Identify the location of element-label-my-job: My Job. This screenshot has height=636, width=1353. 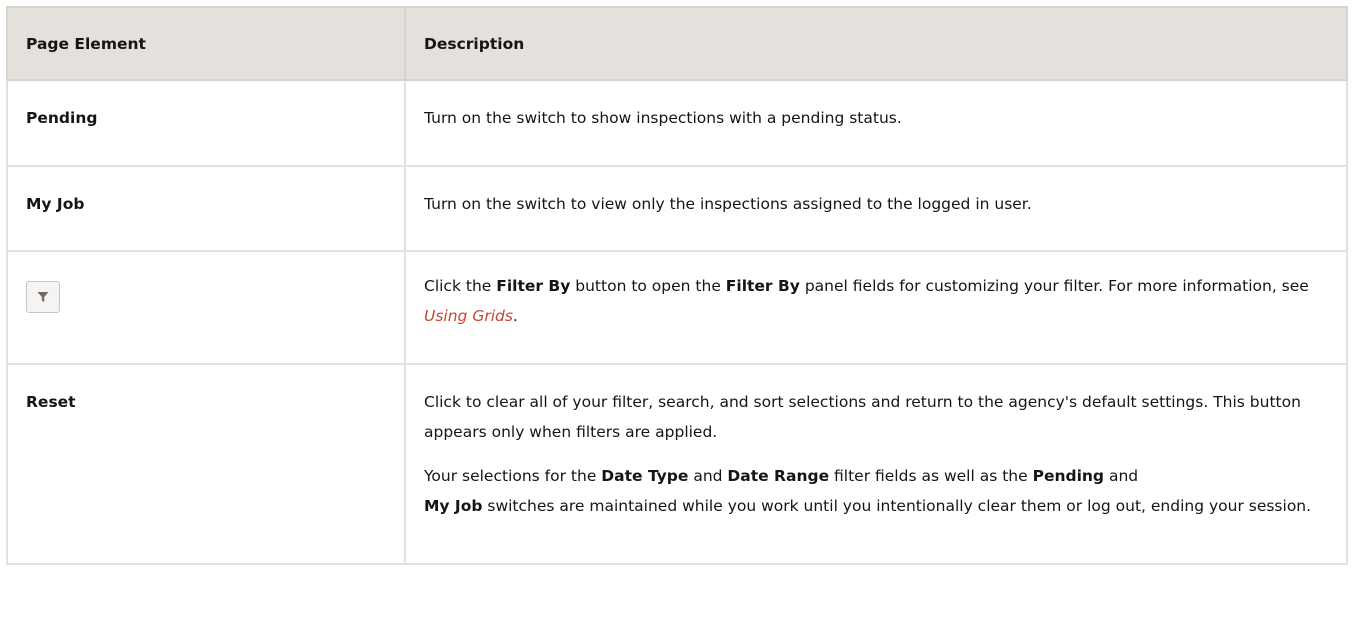
(55, 204).